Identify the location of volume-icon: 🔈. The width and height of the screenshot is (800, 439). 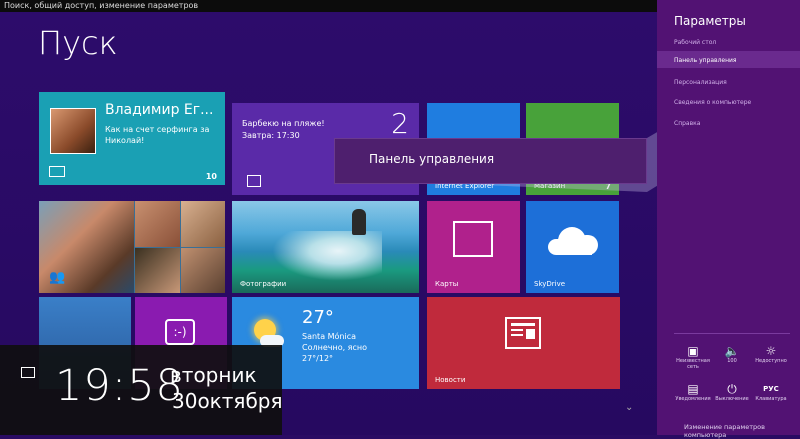
(732, 351).